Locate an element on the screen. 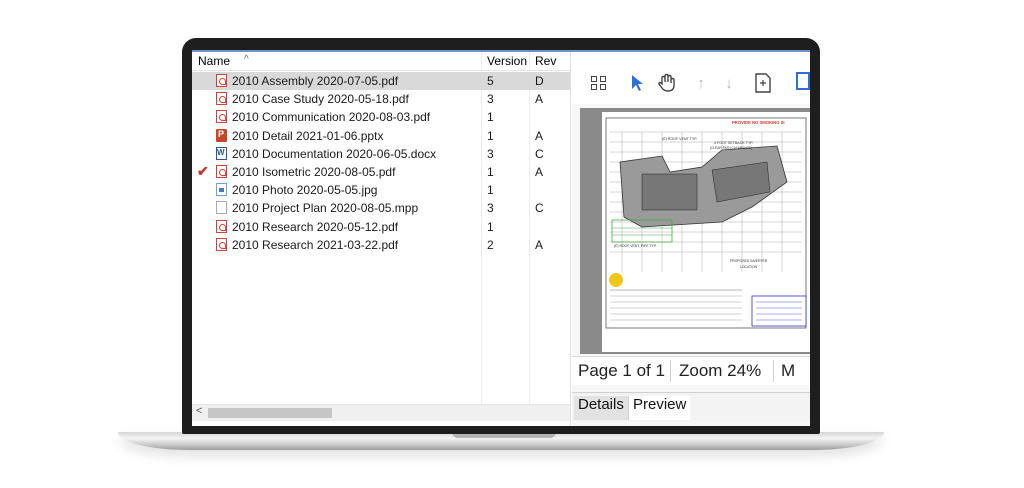  checked-out-icon: ✔ is located at coordinates (203, 170).